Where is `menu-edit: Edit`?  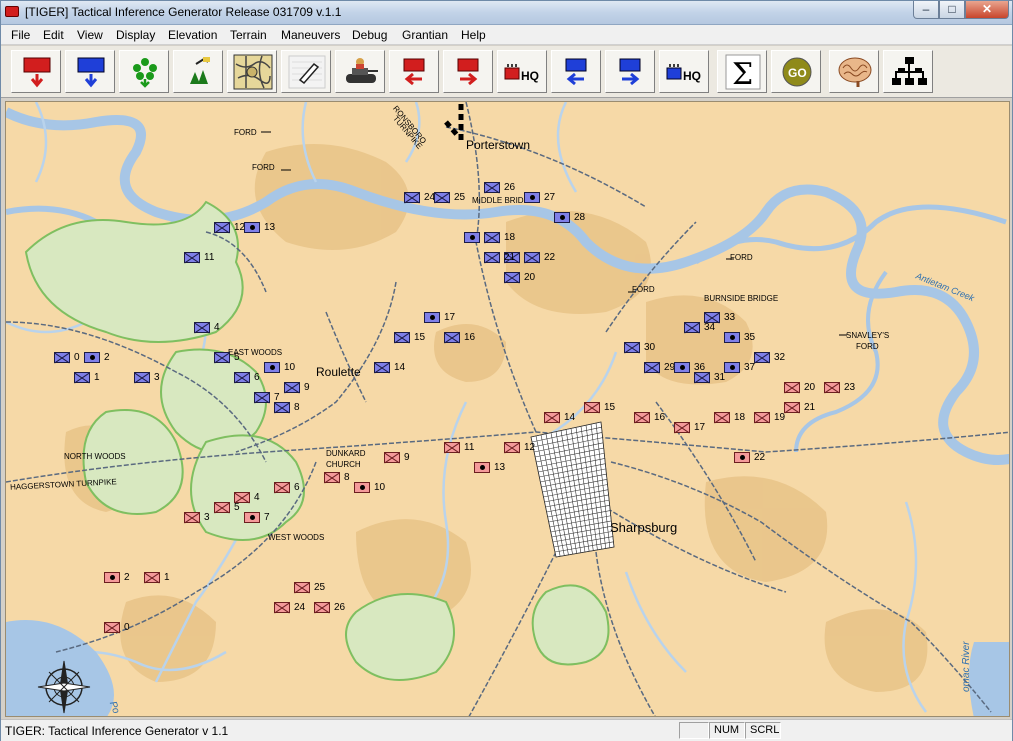
menu-edit: Edit is located at coordinates (53, 35).